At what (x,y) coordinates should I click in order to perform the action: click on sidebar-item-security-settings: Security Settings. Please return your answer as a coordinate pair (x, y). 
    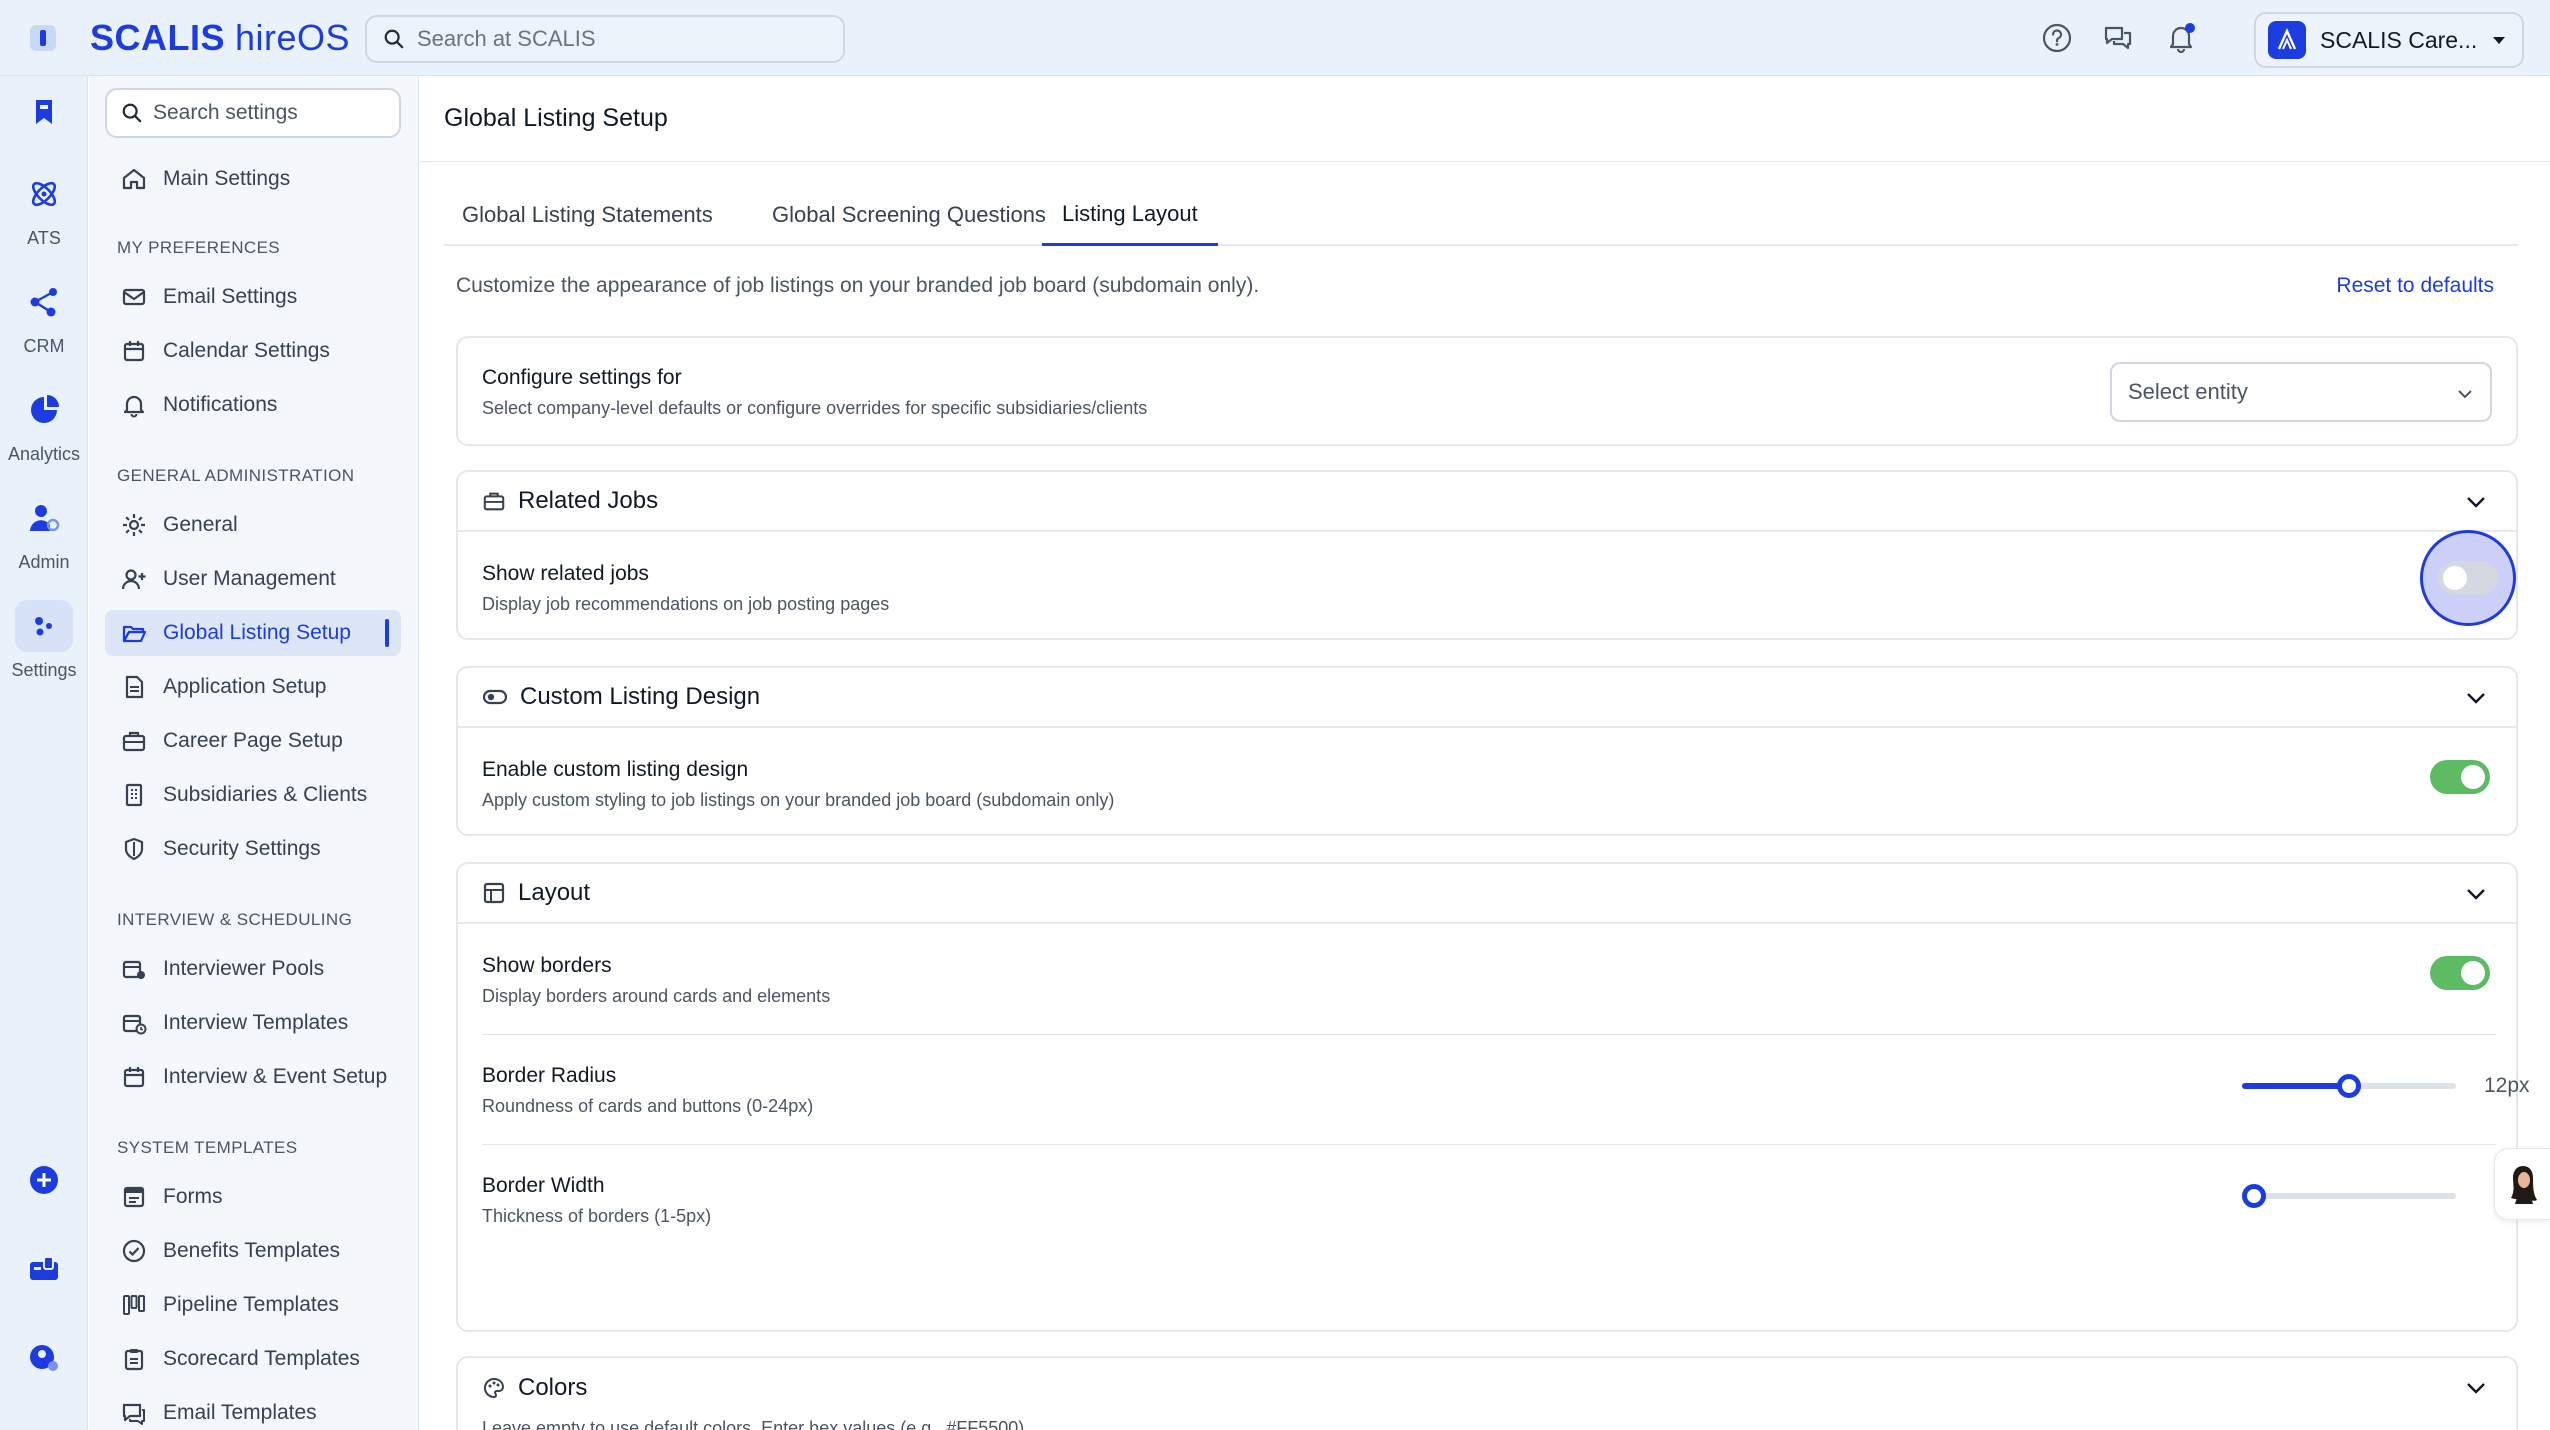
    Looking at the image, I should click on (253, 849).